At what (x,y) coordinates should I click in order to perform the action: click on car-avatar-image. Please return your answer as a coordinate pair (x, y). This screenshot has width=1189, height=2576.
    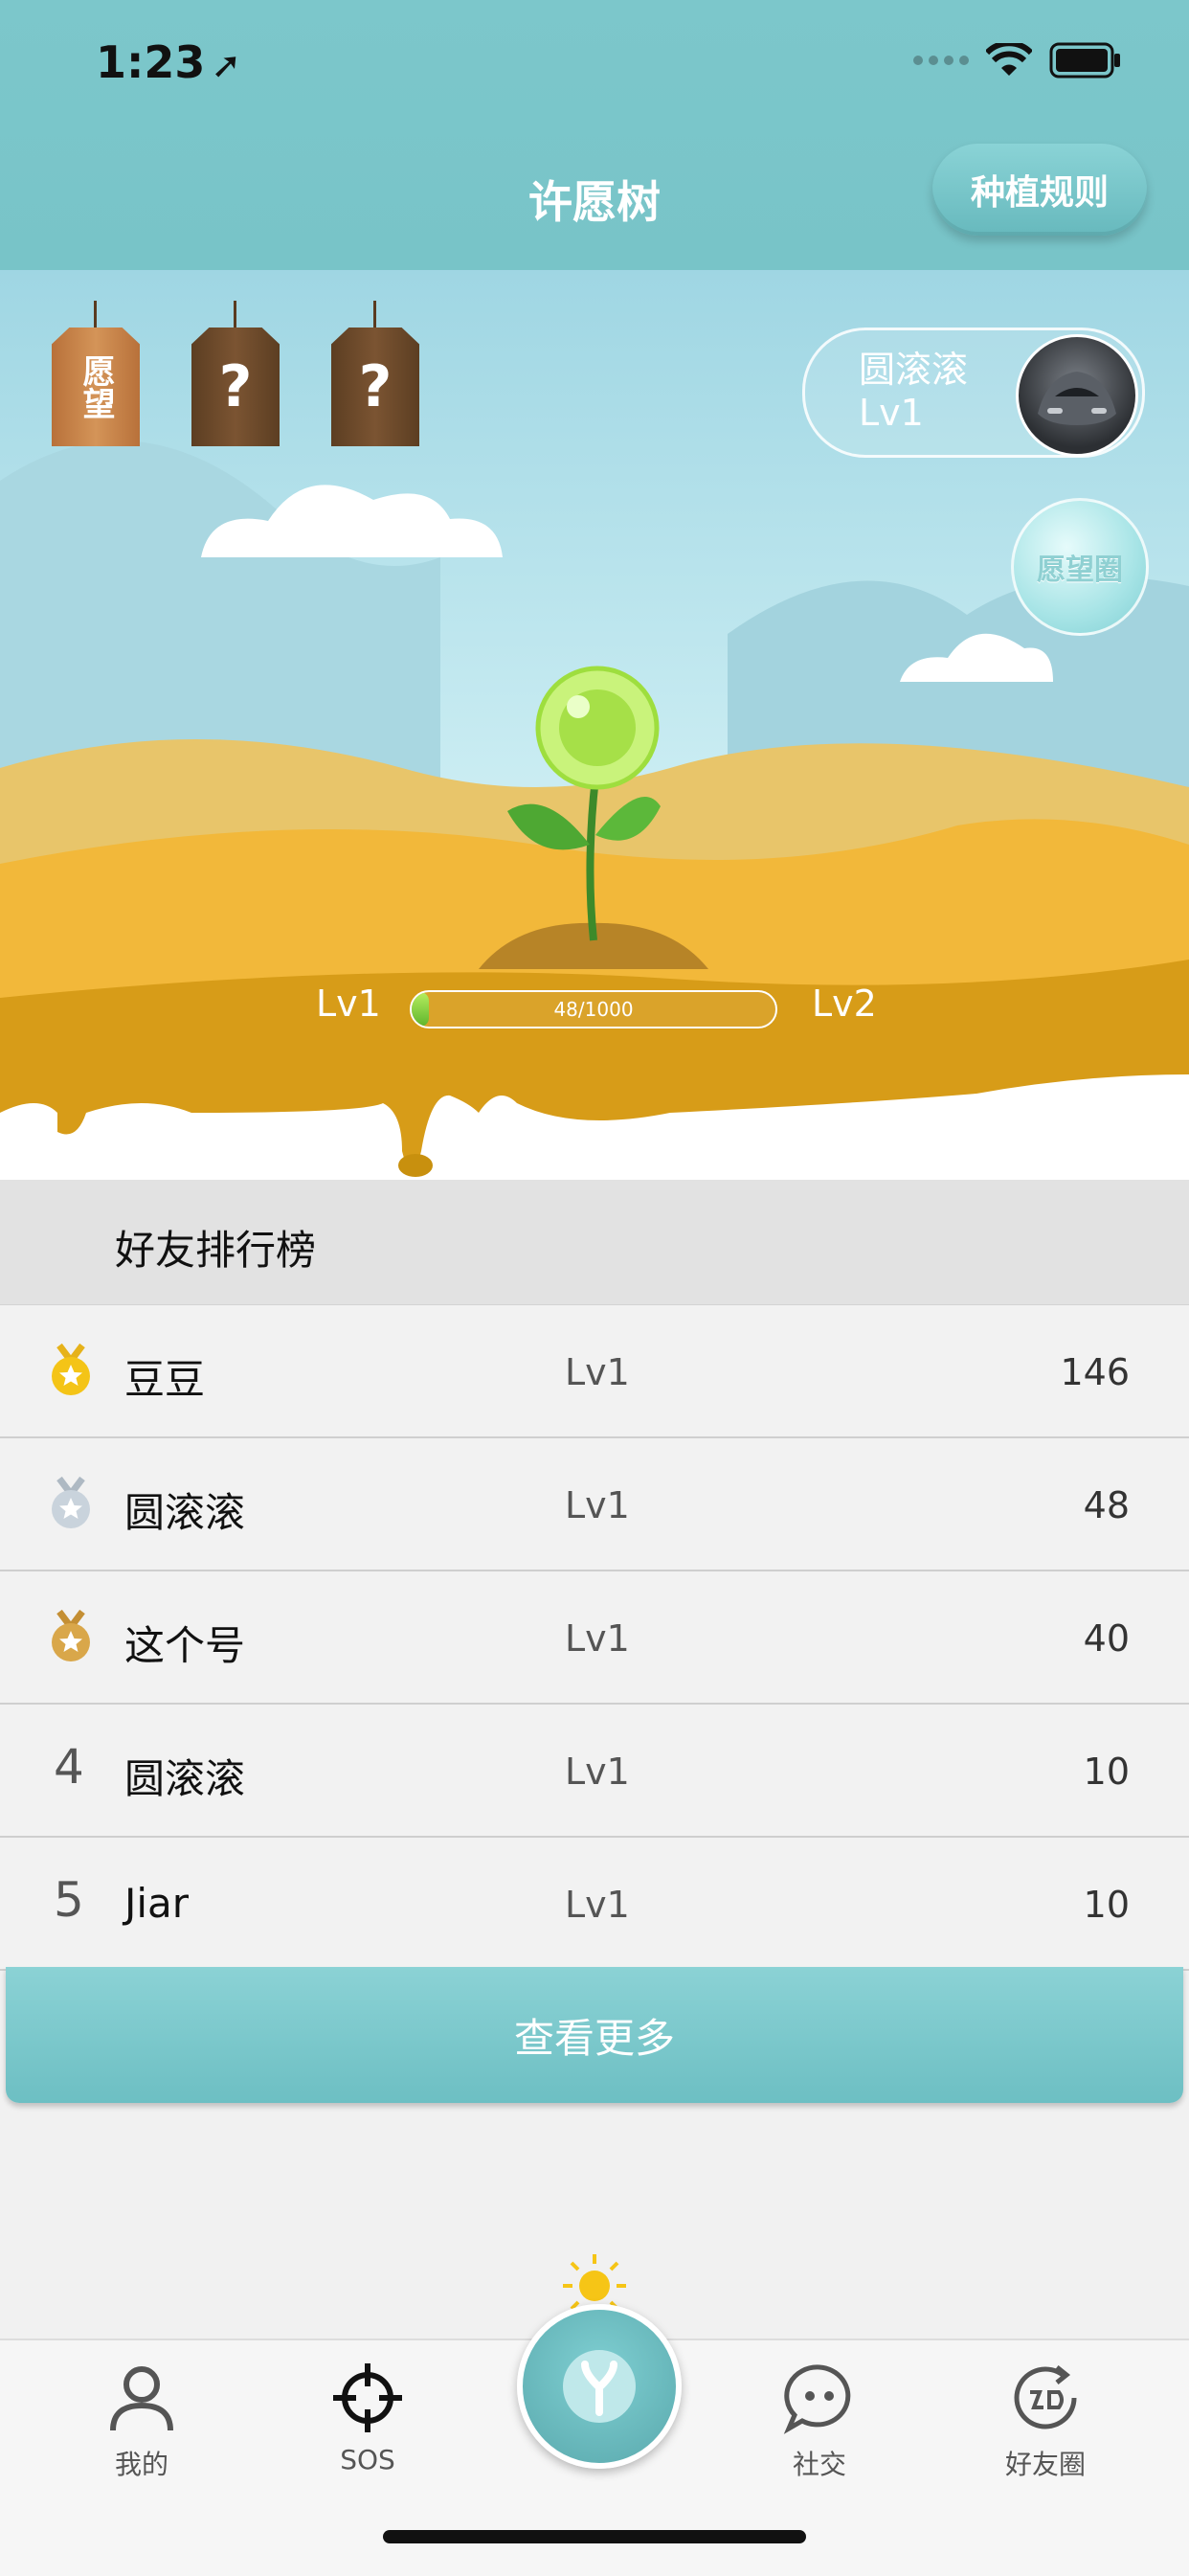
    Looking at the image, I should click on (1077, 398).